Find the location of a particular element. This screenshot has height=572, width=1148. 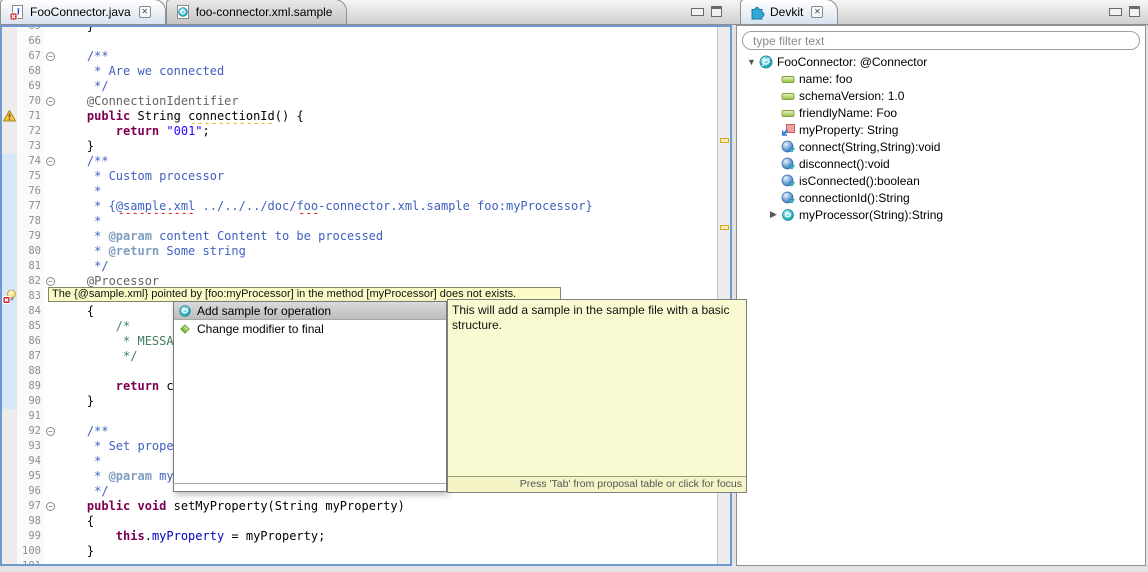

line-number: 69 is located at coordinates (30, 86).